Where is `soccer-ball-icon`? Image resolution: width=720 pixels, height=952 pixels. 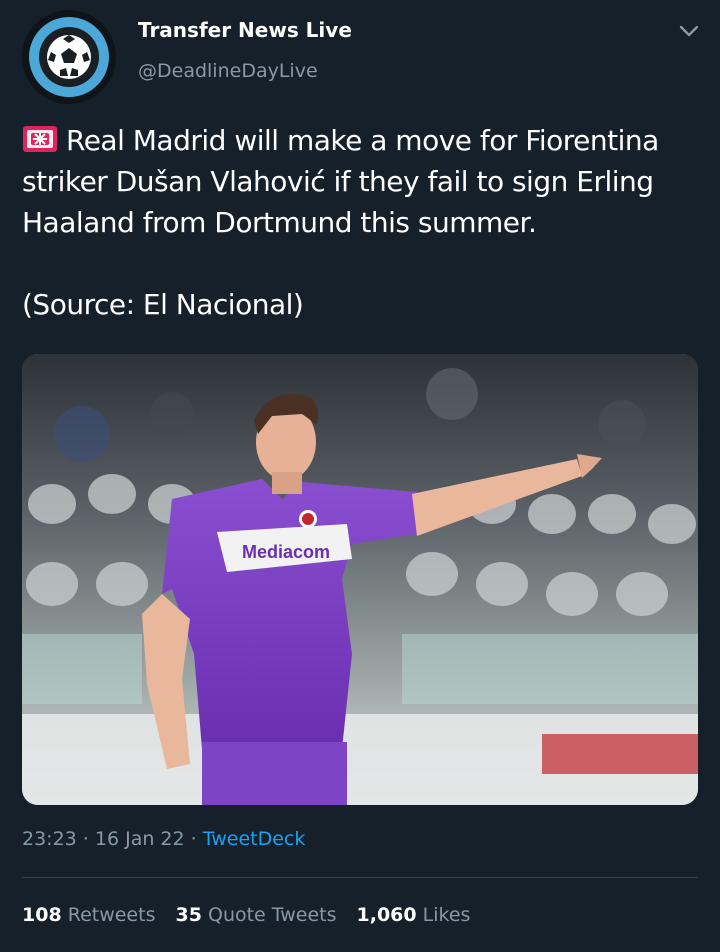 soccer-ball-icon is located at coordinates (69, 57).